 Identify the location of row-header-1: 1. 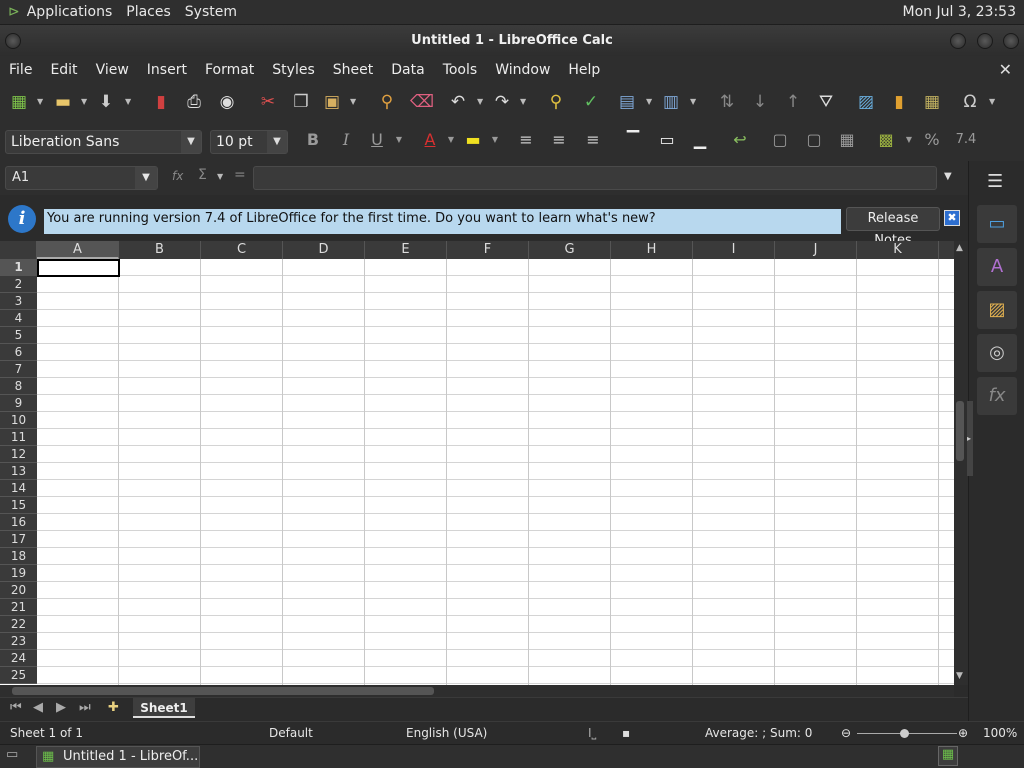
(18, 267).